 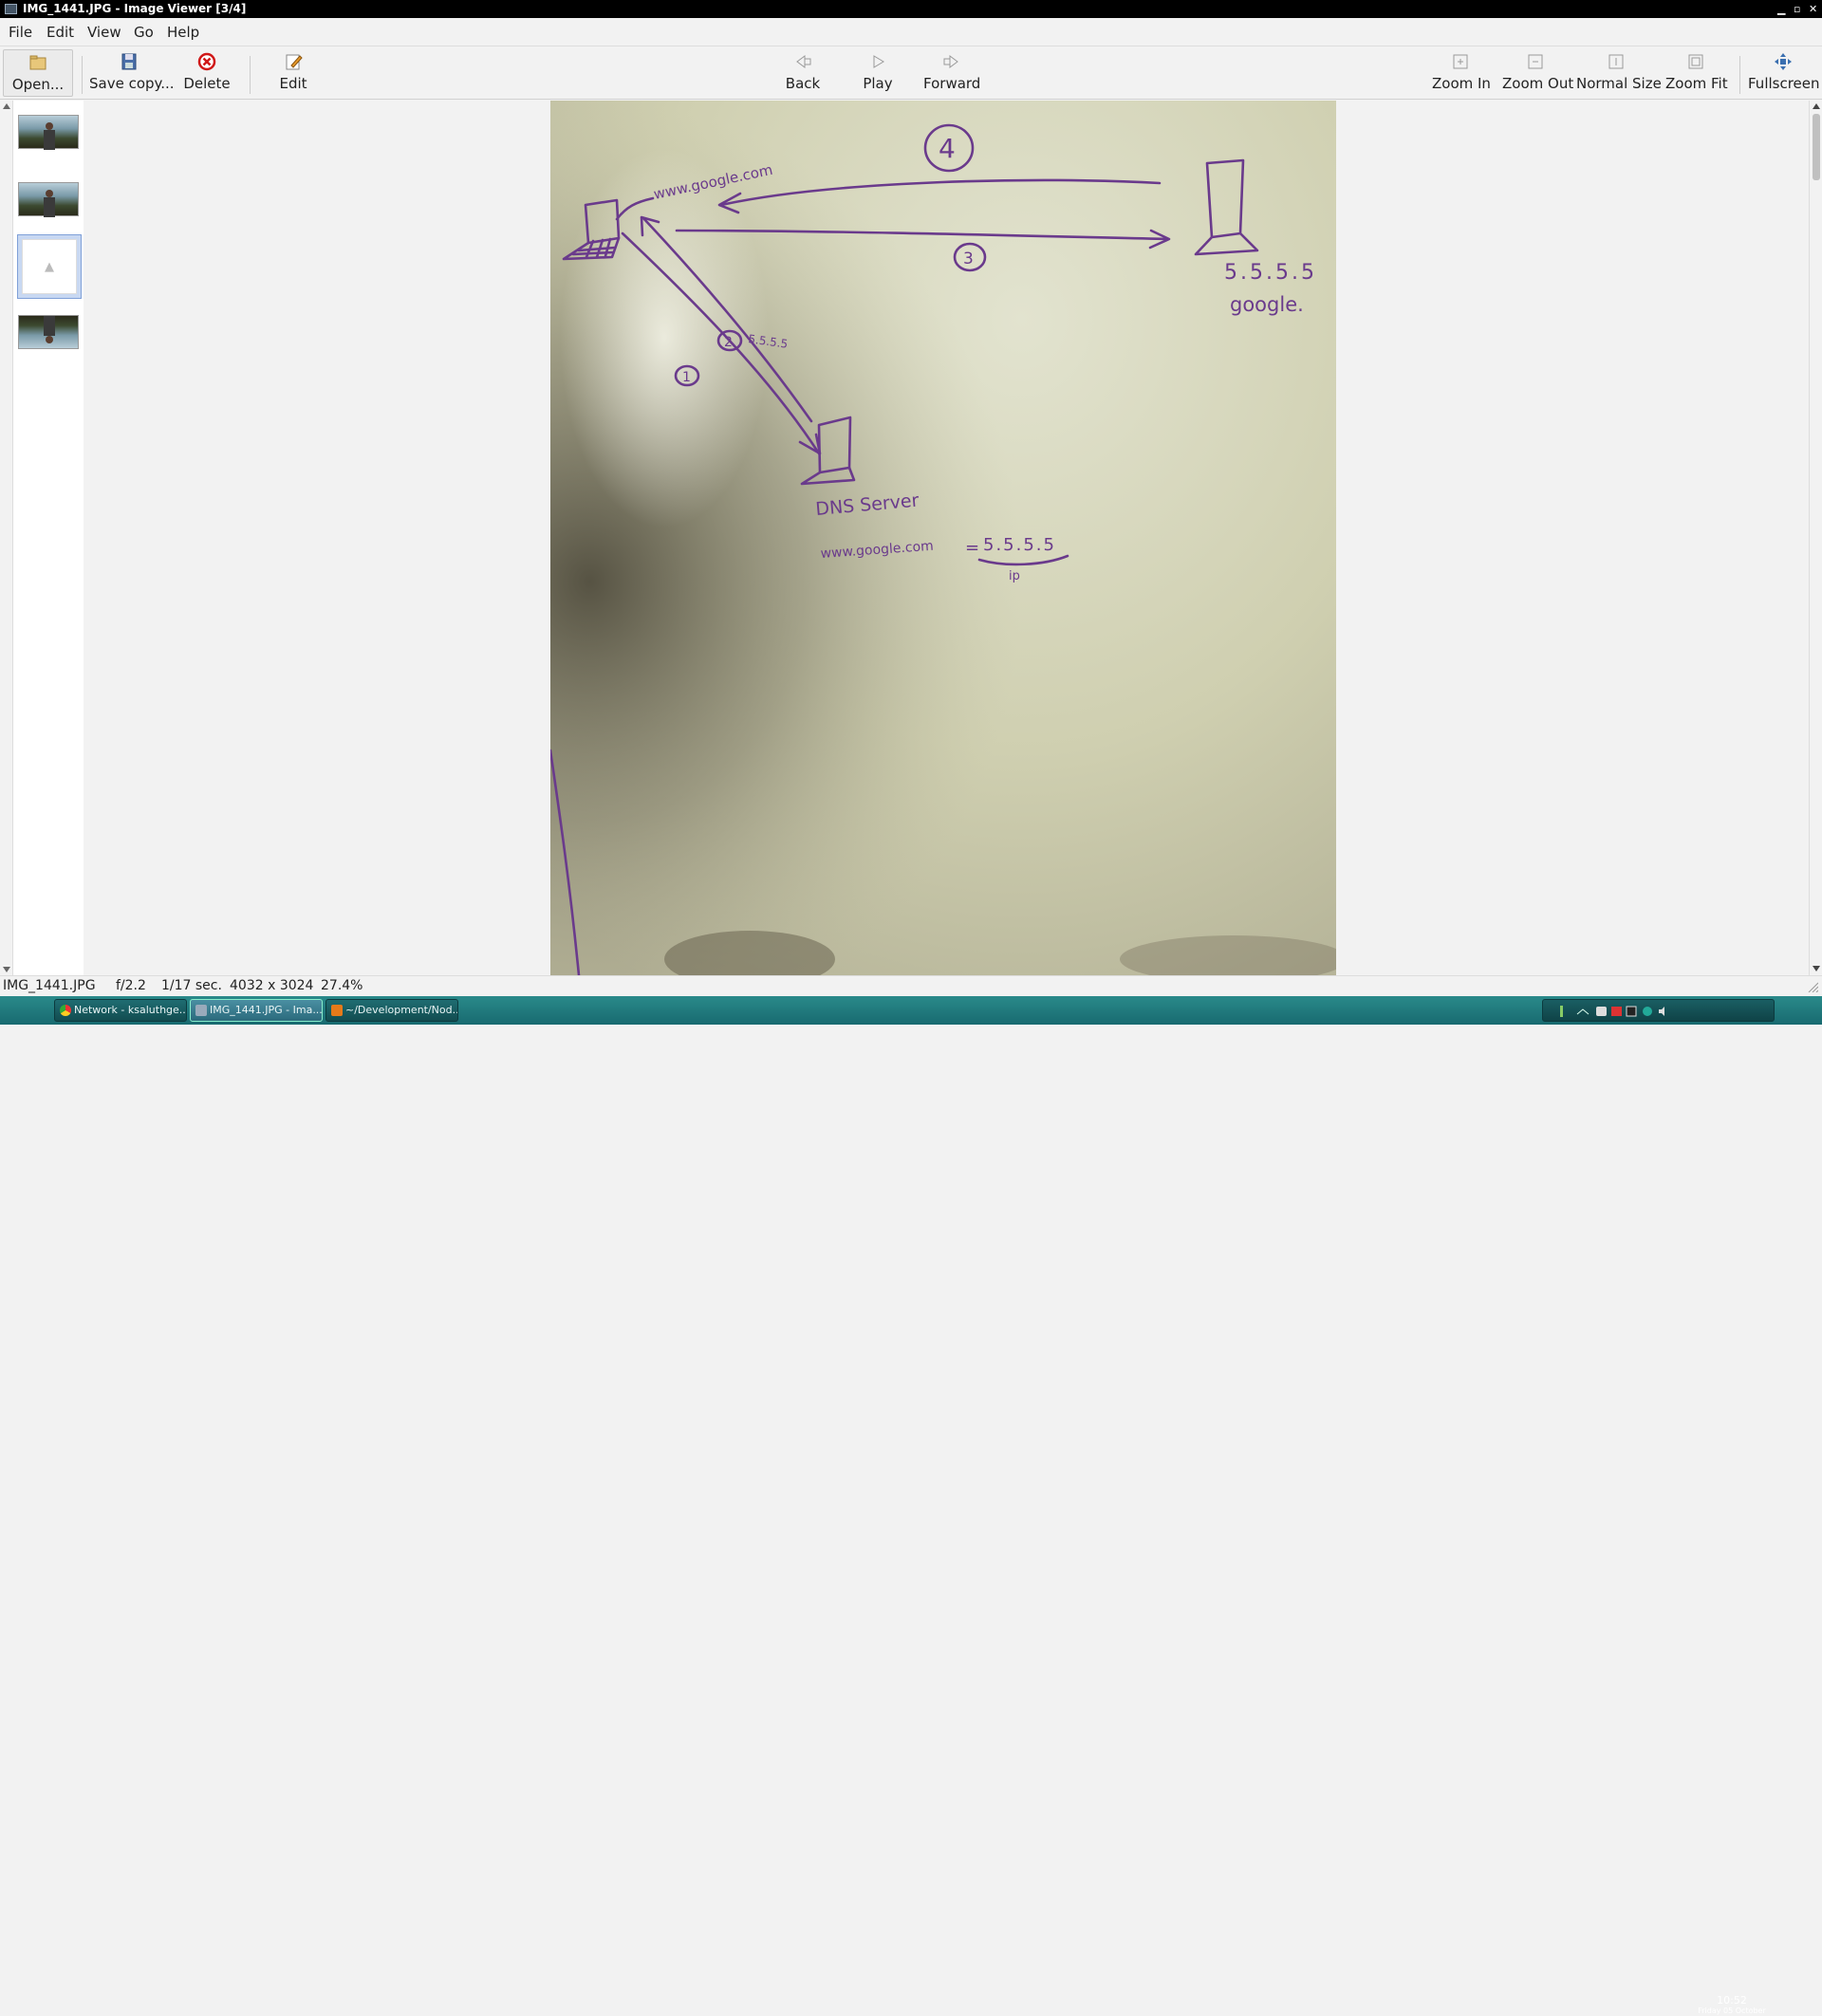 I want to click on chrome-icon, so click(x=65, y=1010).